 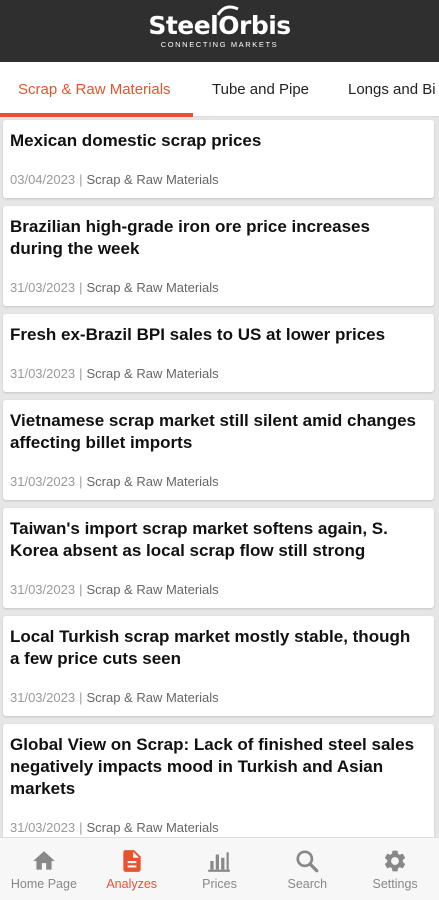 I want to click on gear-icon, so click(x=395, y=861).